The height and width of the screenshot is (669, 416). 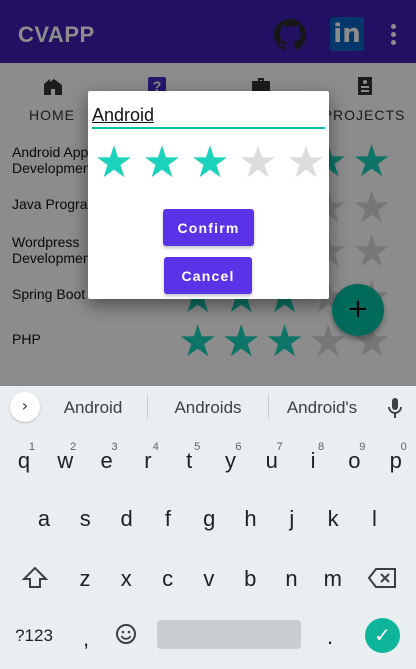 What do you see at coordinates (25, 407) in the screenshot?
I see `chevron-right-icon: ›` at bounding box center [25, 407].